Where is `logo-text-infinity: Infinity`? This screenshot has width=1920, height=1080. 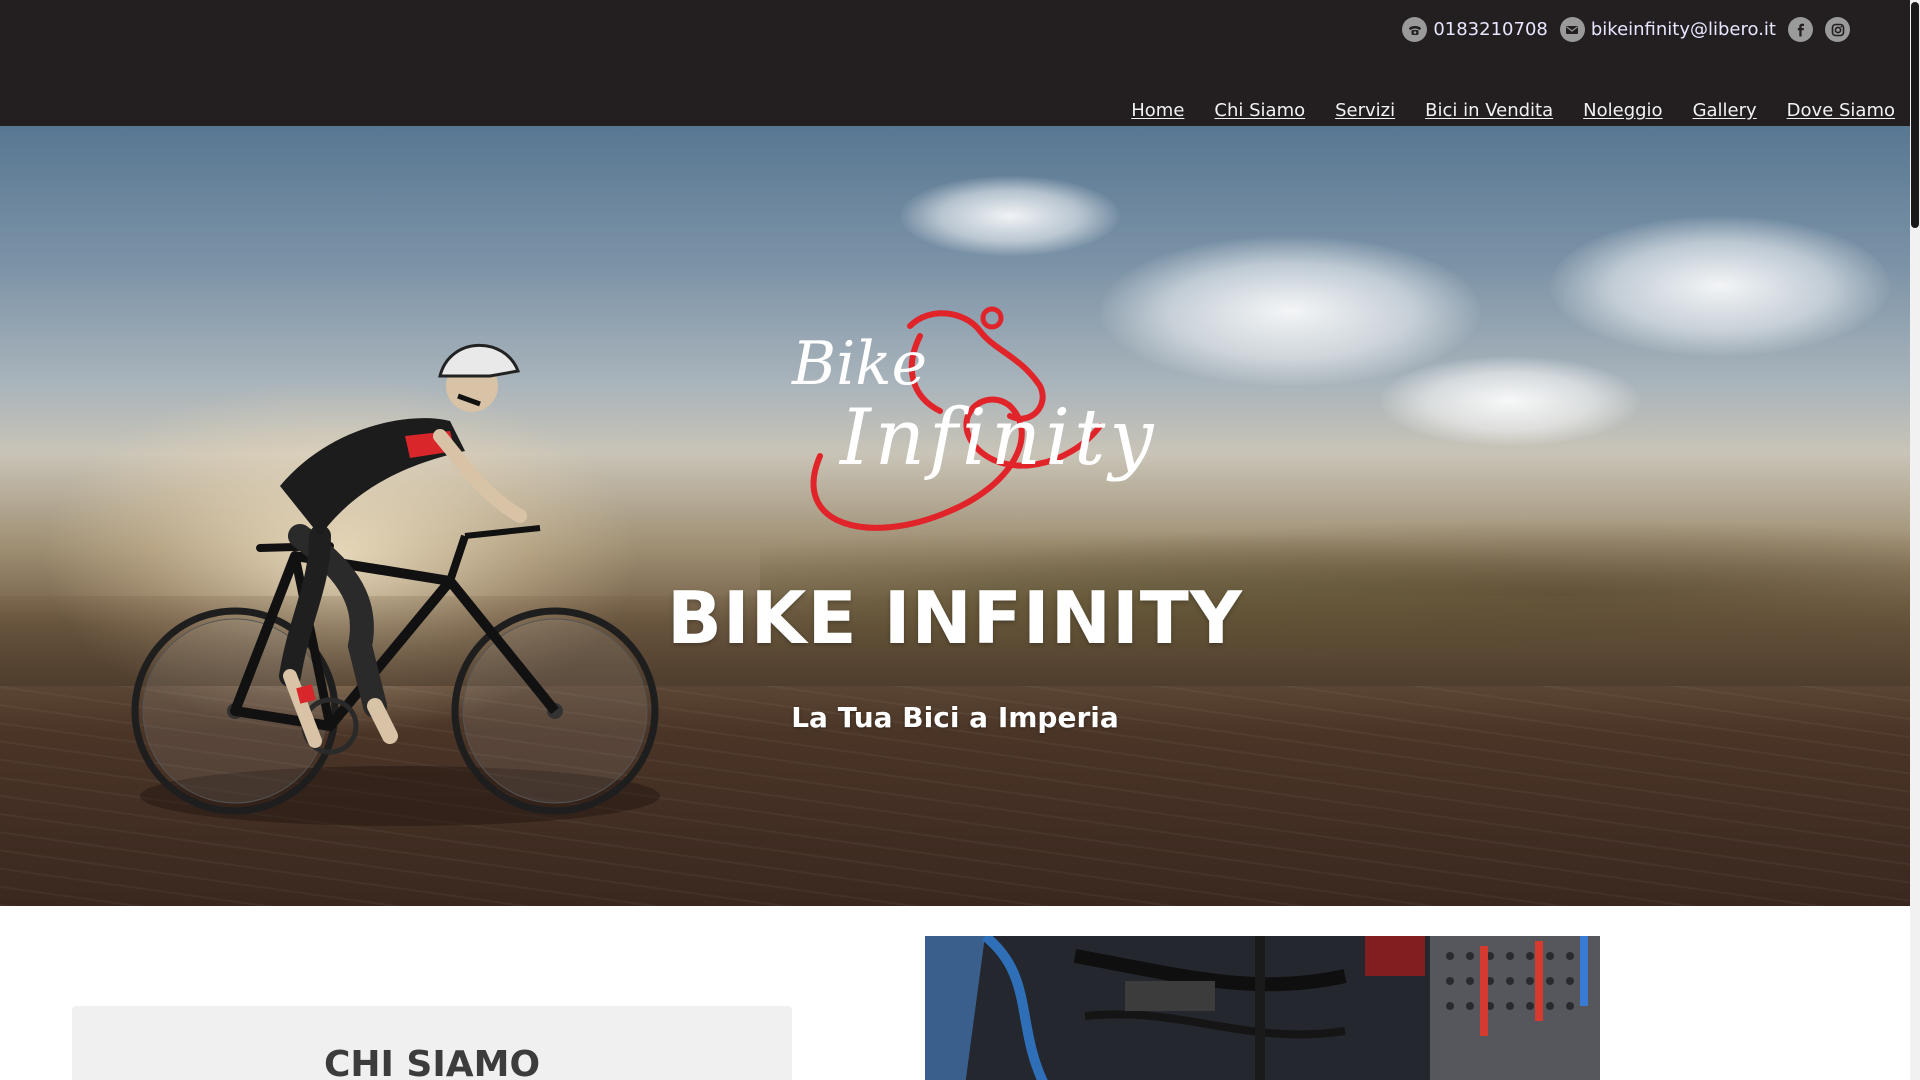
logo-text-infinity: Infinity is located at coordinates (997, 438).